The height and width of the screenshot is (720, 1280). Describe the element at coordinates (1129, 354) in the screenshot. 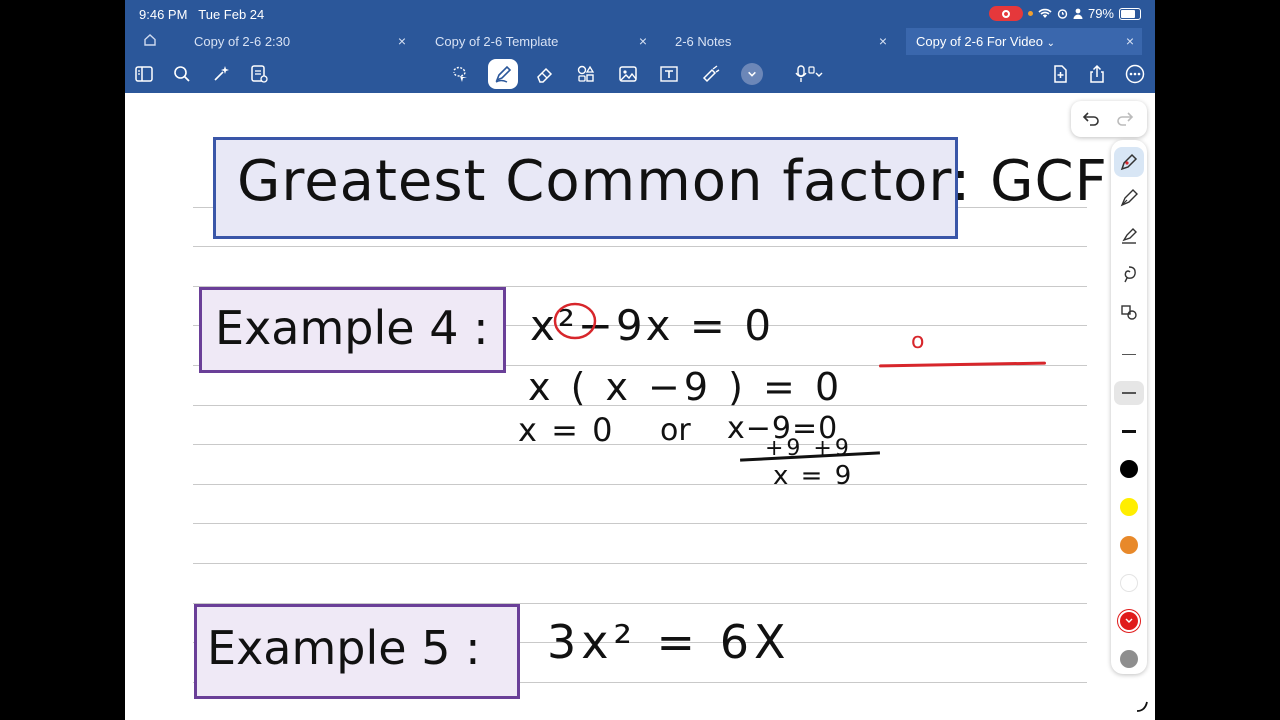

I see `stroke-width-thin` at that location.